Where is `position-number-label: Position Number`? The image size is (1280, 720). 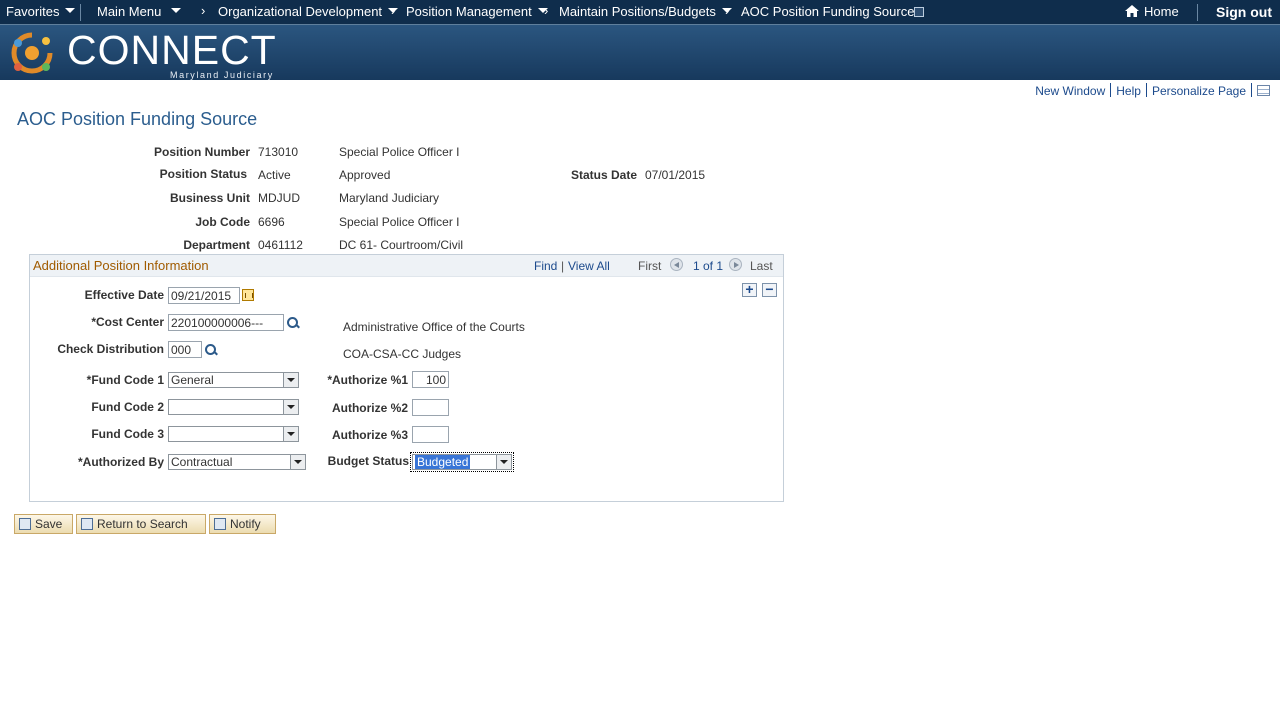 position-number-label: Position Number is located at coordinates (201, 152).